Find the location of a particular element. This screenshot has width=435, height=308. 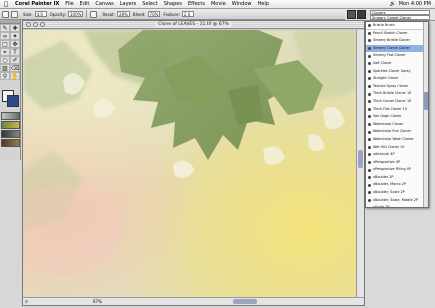

minimize-window-icon is located at coordinates (35, 24).